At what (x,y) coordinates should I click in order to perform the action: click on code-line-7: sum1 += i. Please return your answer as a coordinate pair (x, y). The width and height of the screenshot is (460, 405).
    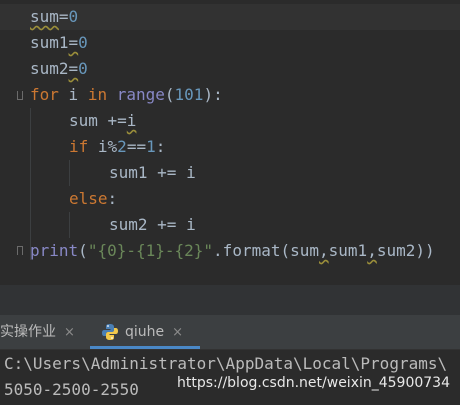
    Looking at the image, I should click on (152, 173).